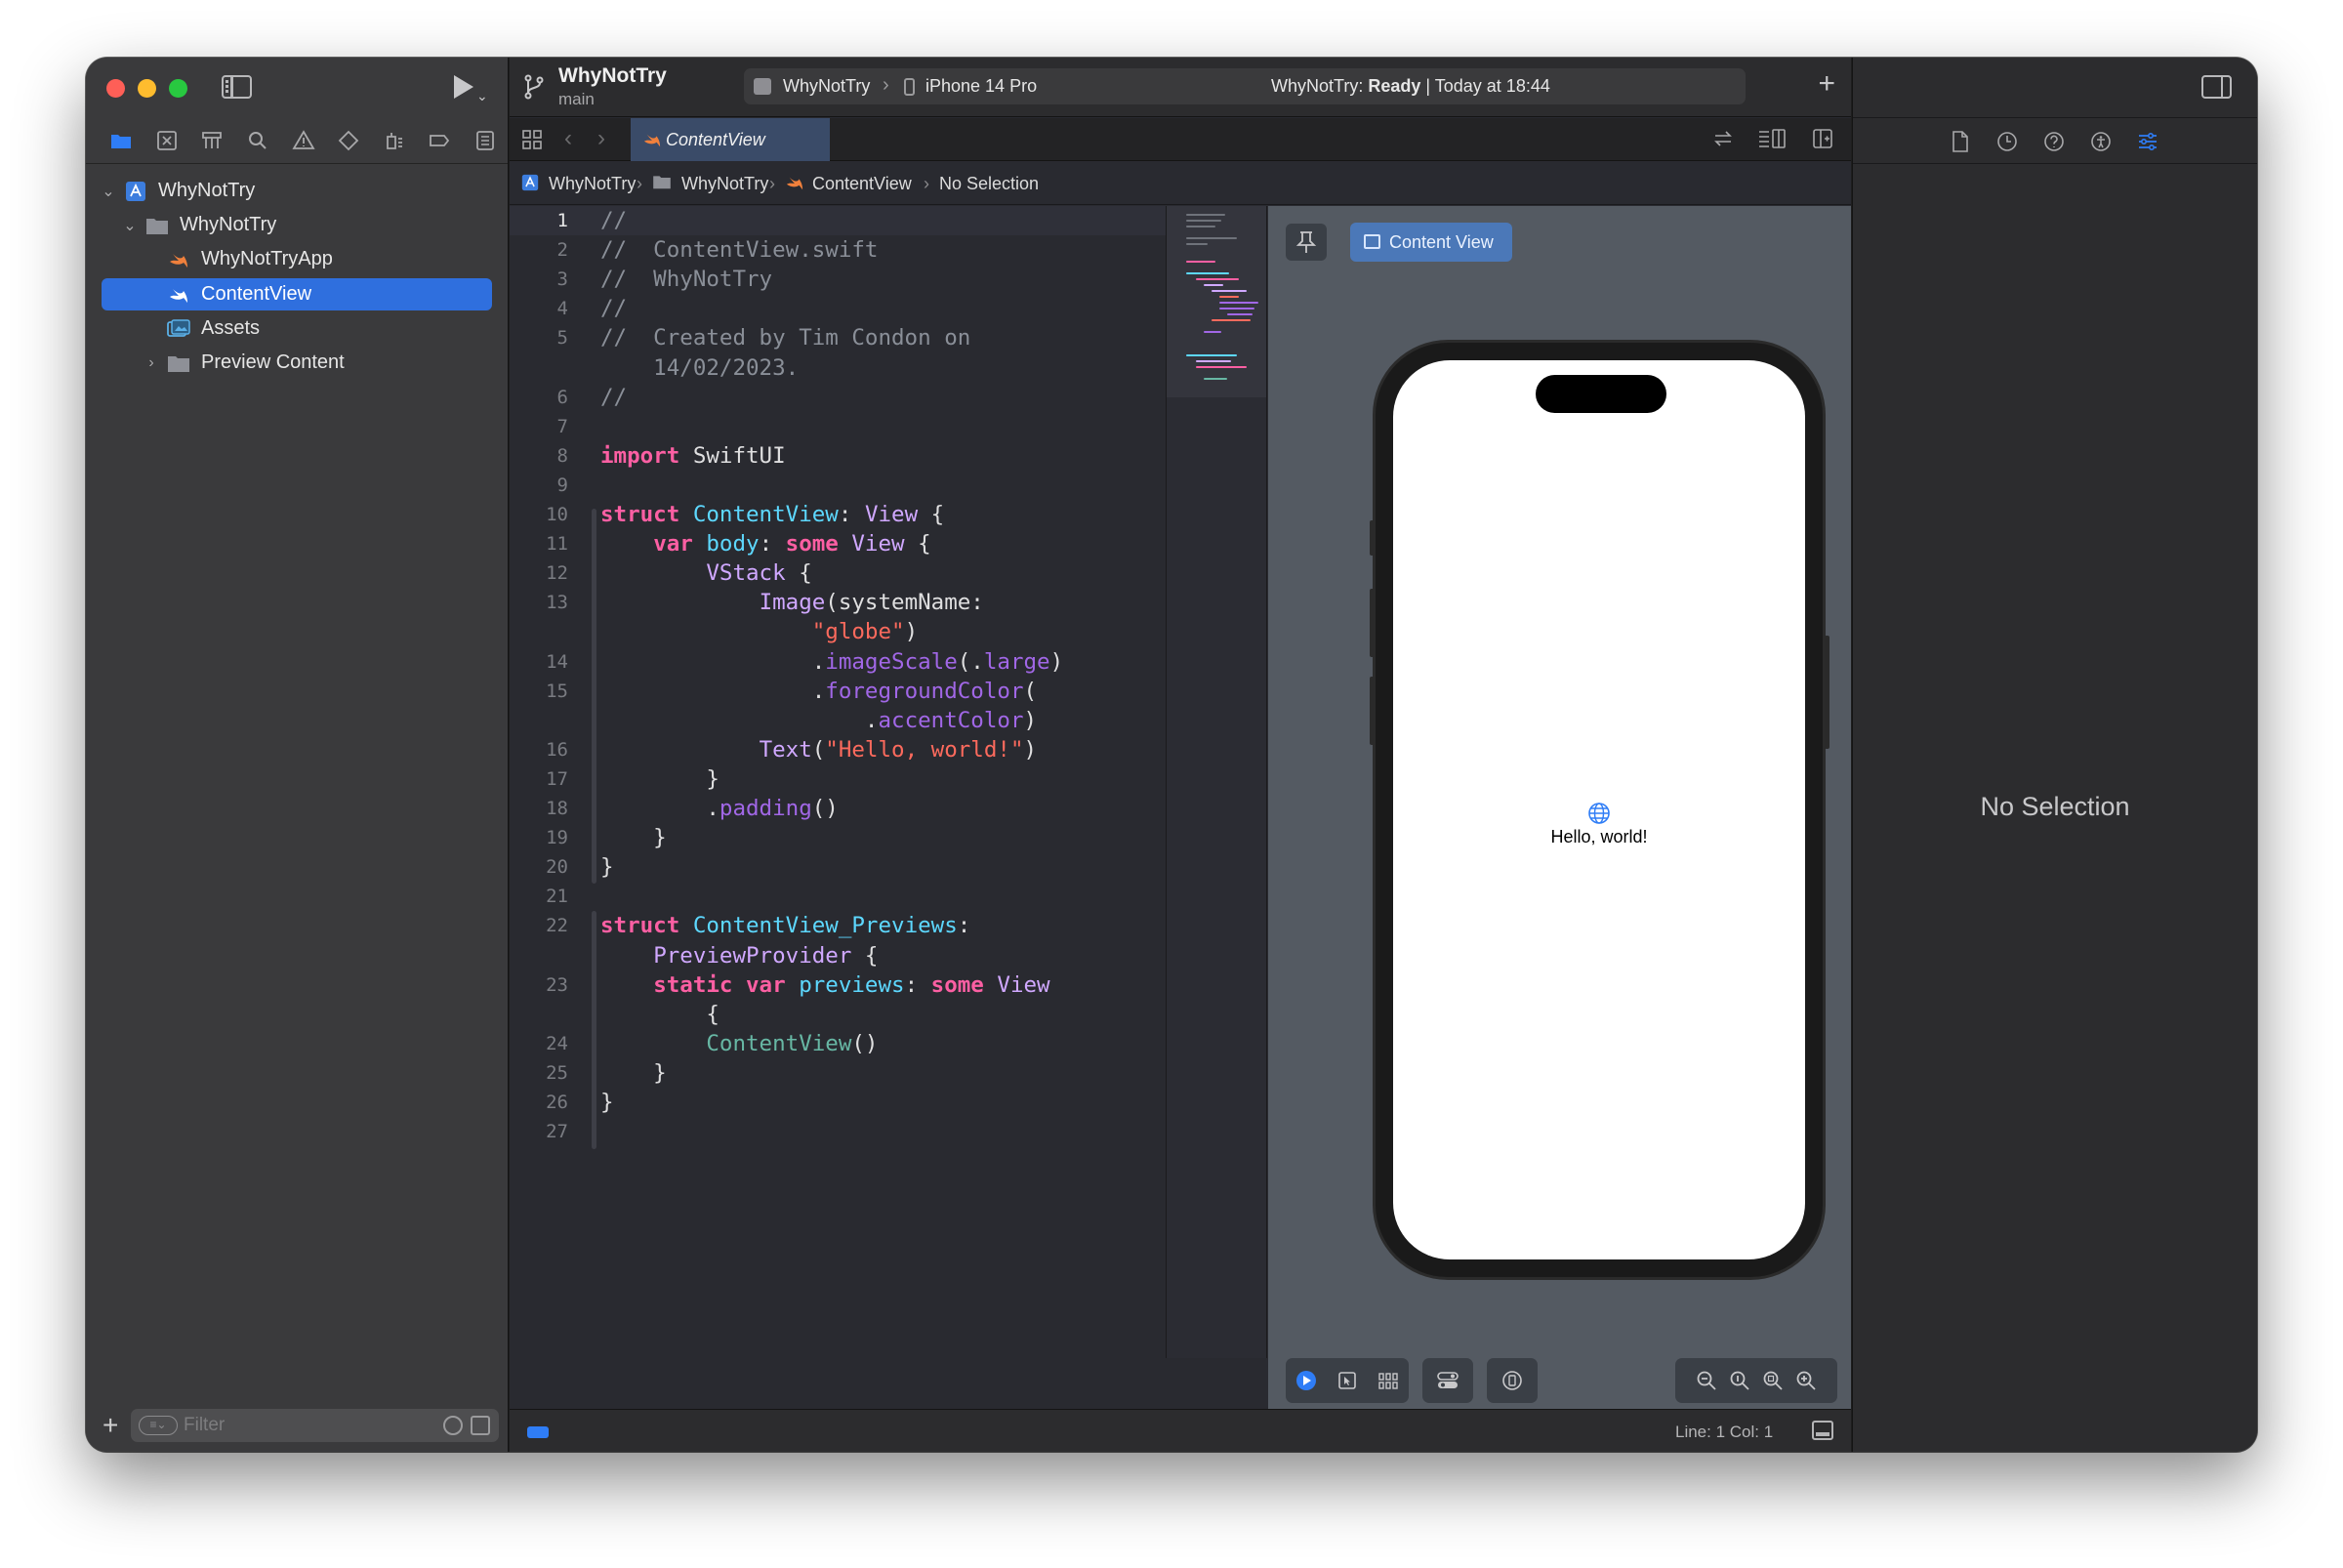 This screenshot has width=2343, height=1568. Describe the element at coordinates (1388, 1380) in the screenshot. I see `variants-grid-icon` at that location.